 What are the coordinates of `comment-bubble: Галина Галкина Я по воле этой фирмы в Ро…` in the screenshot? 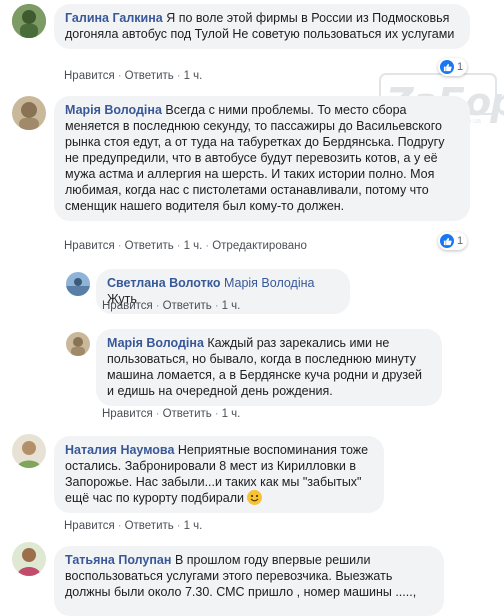 It's located at (262, 26).